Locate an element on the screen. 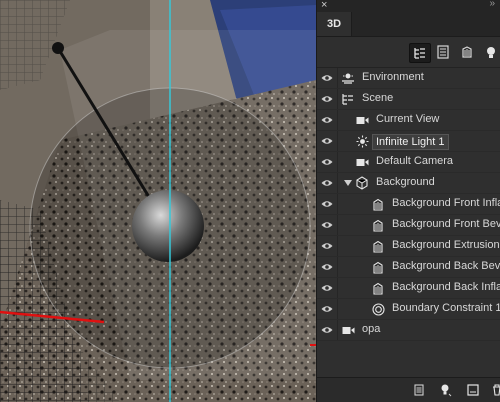 Image resolution: width=500 pixels, height=402 pixels. layer-row-default-camera: Default Camera is located at coordinates (408, 162).